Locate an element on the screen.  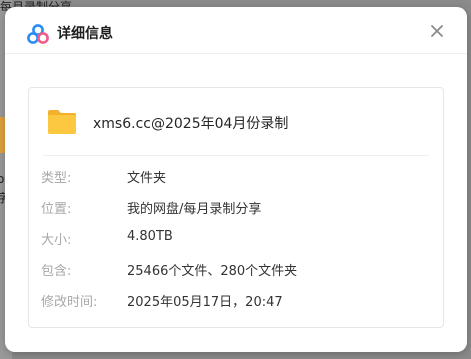
detail-label: 包含: is located at coordinates (56, 271).